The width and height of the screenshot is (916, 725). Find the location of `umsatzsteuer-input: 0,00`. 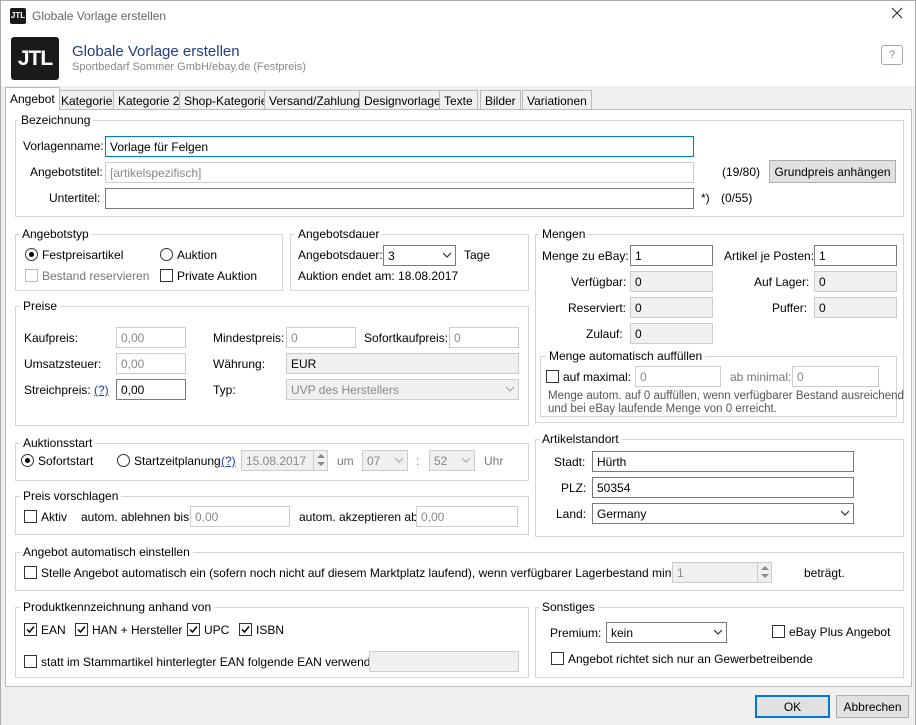

umsatzsteuer-input: 0,00 is located at coordinates (151, 363).